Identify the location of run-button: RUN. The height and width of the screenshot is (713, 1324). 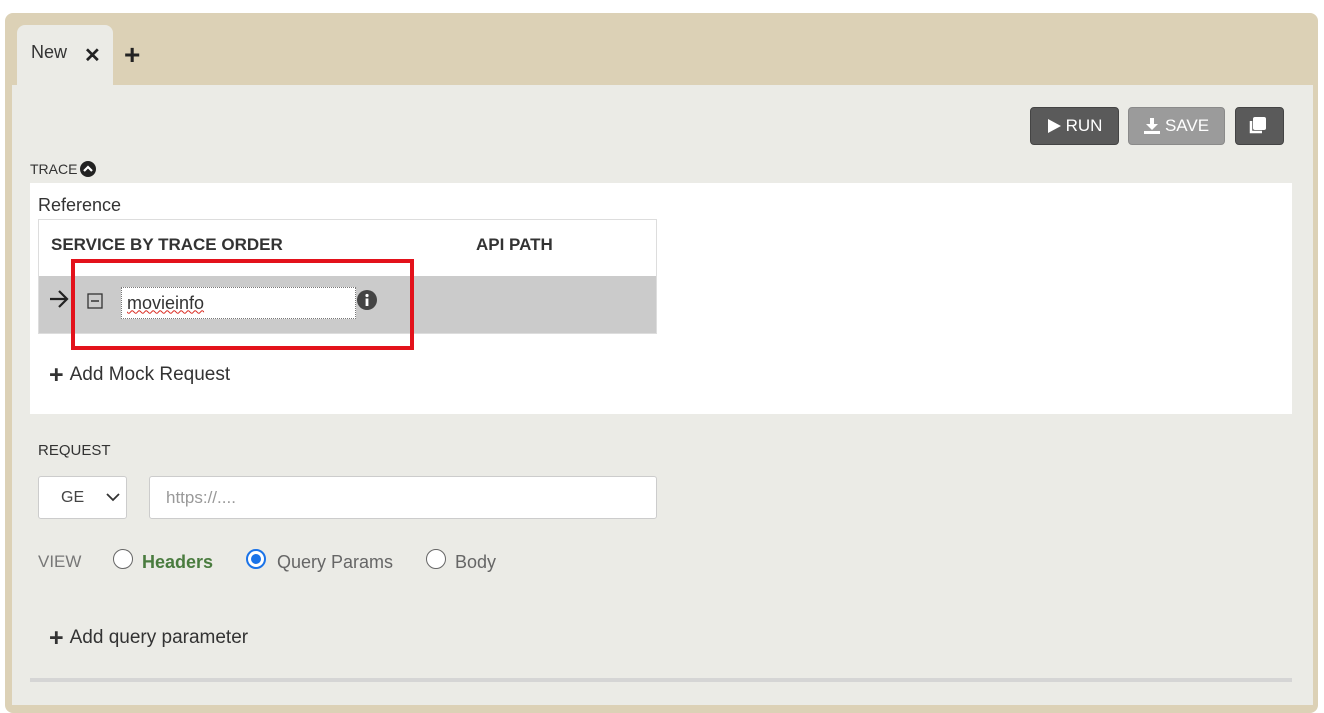
(1074, 126).